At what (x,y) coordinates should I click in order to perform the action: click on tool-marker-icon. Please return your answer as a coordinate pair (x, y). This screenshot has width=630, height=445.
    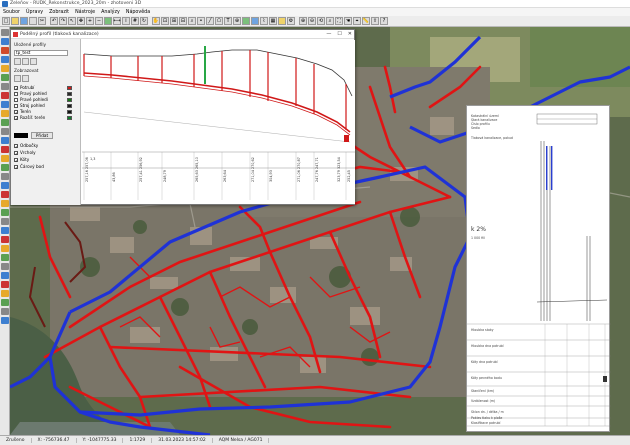
    Looking at the image, I should click on (5, 194).